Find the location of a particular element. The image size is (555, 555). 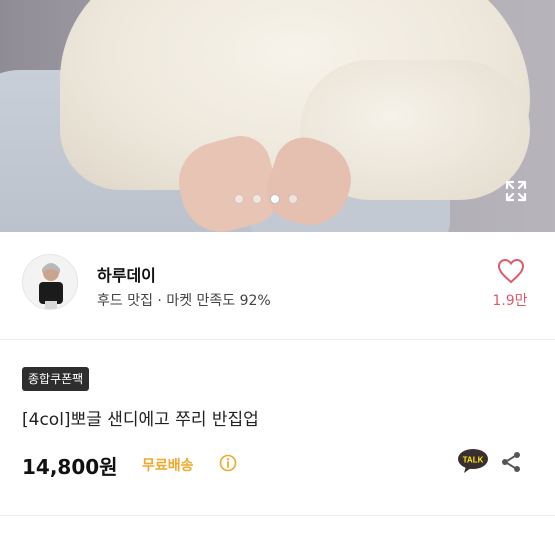

section-divider is located at coordinates (277, 515).